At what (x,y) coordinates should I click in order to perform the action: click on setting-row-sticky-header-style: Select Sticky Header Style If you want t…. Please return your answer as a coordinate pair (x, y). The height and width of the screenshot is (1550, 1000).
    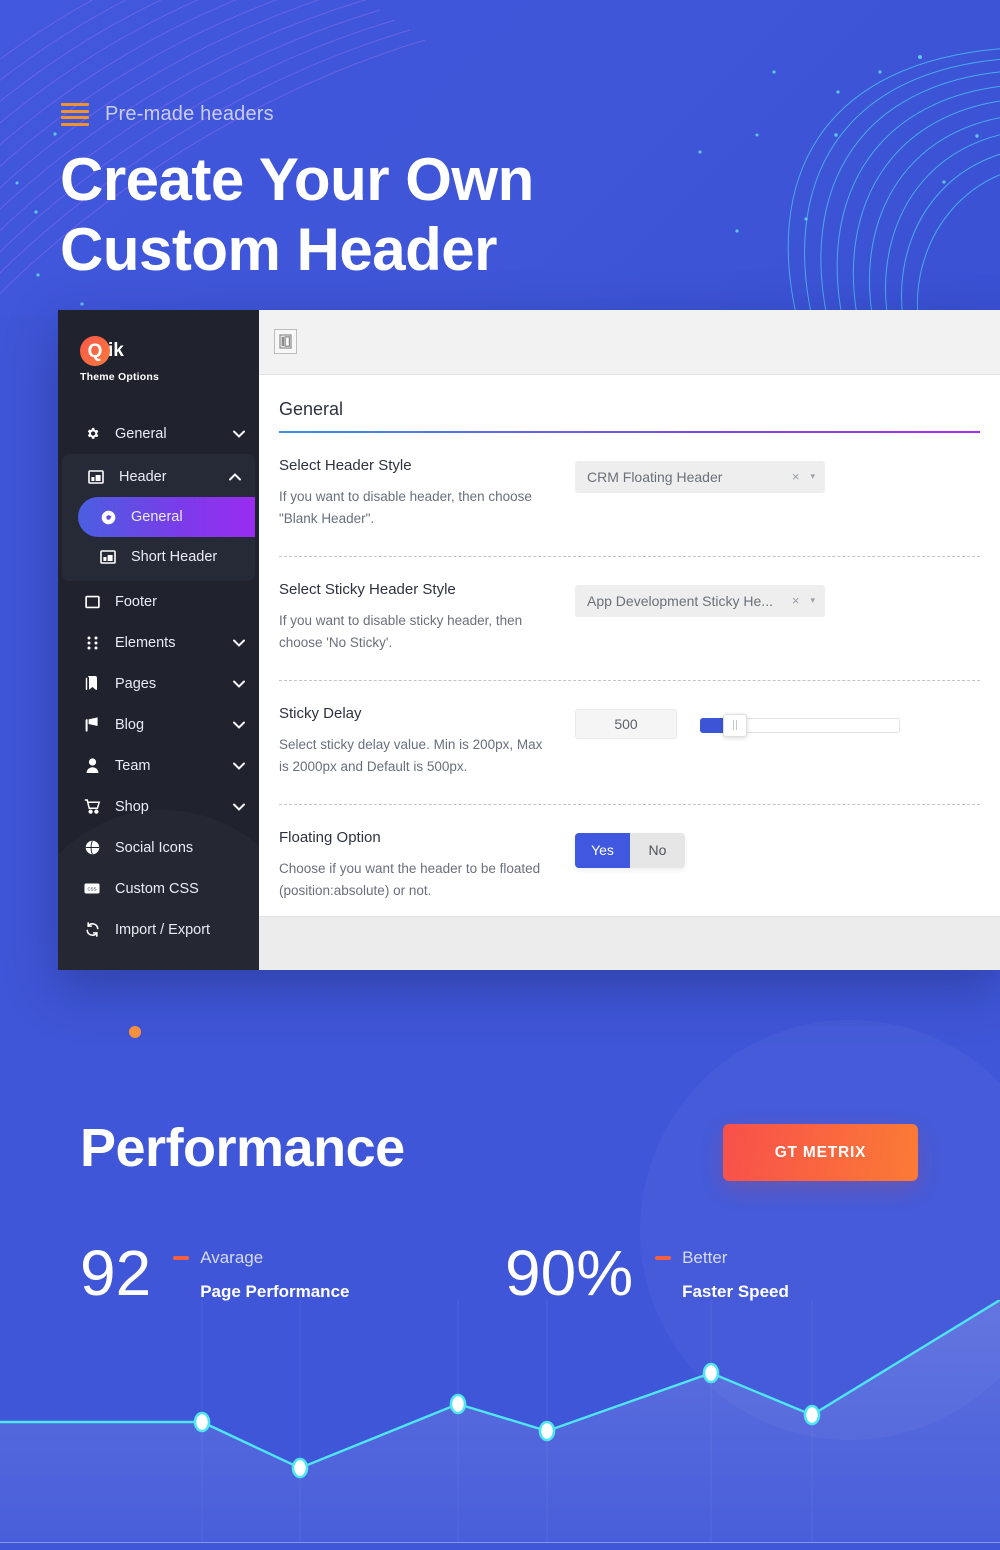
    Looking at the image, I should click on (629, 619).